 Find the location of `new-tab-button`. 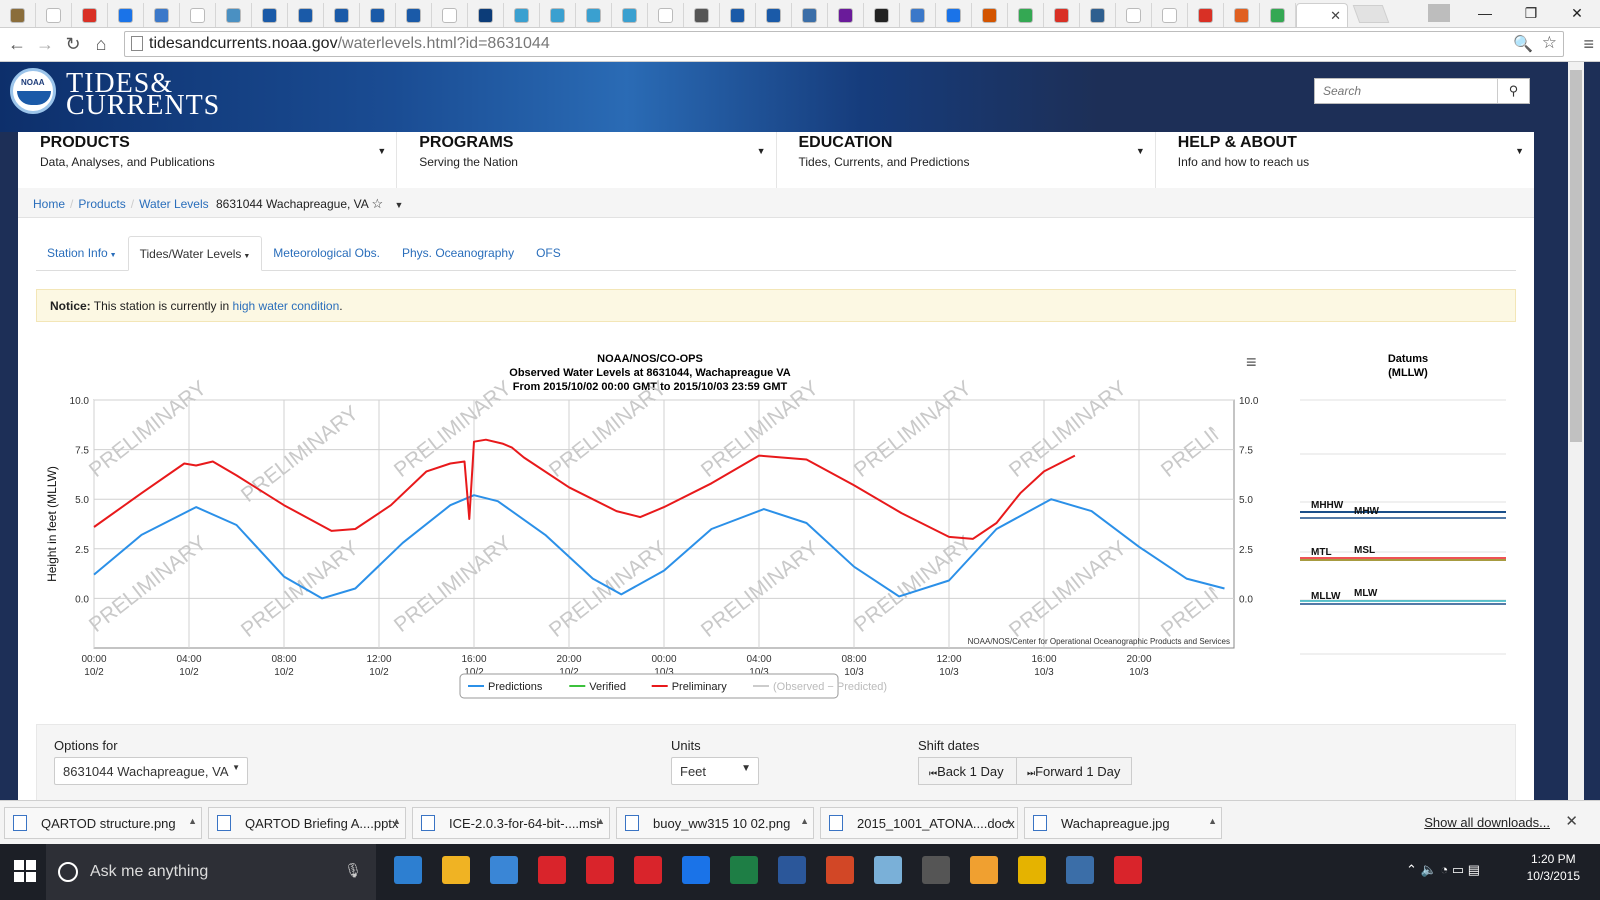

new-tab-button is located at coordinates (1371, 14).